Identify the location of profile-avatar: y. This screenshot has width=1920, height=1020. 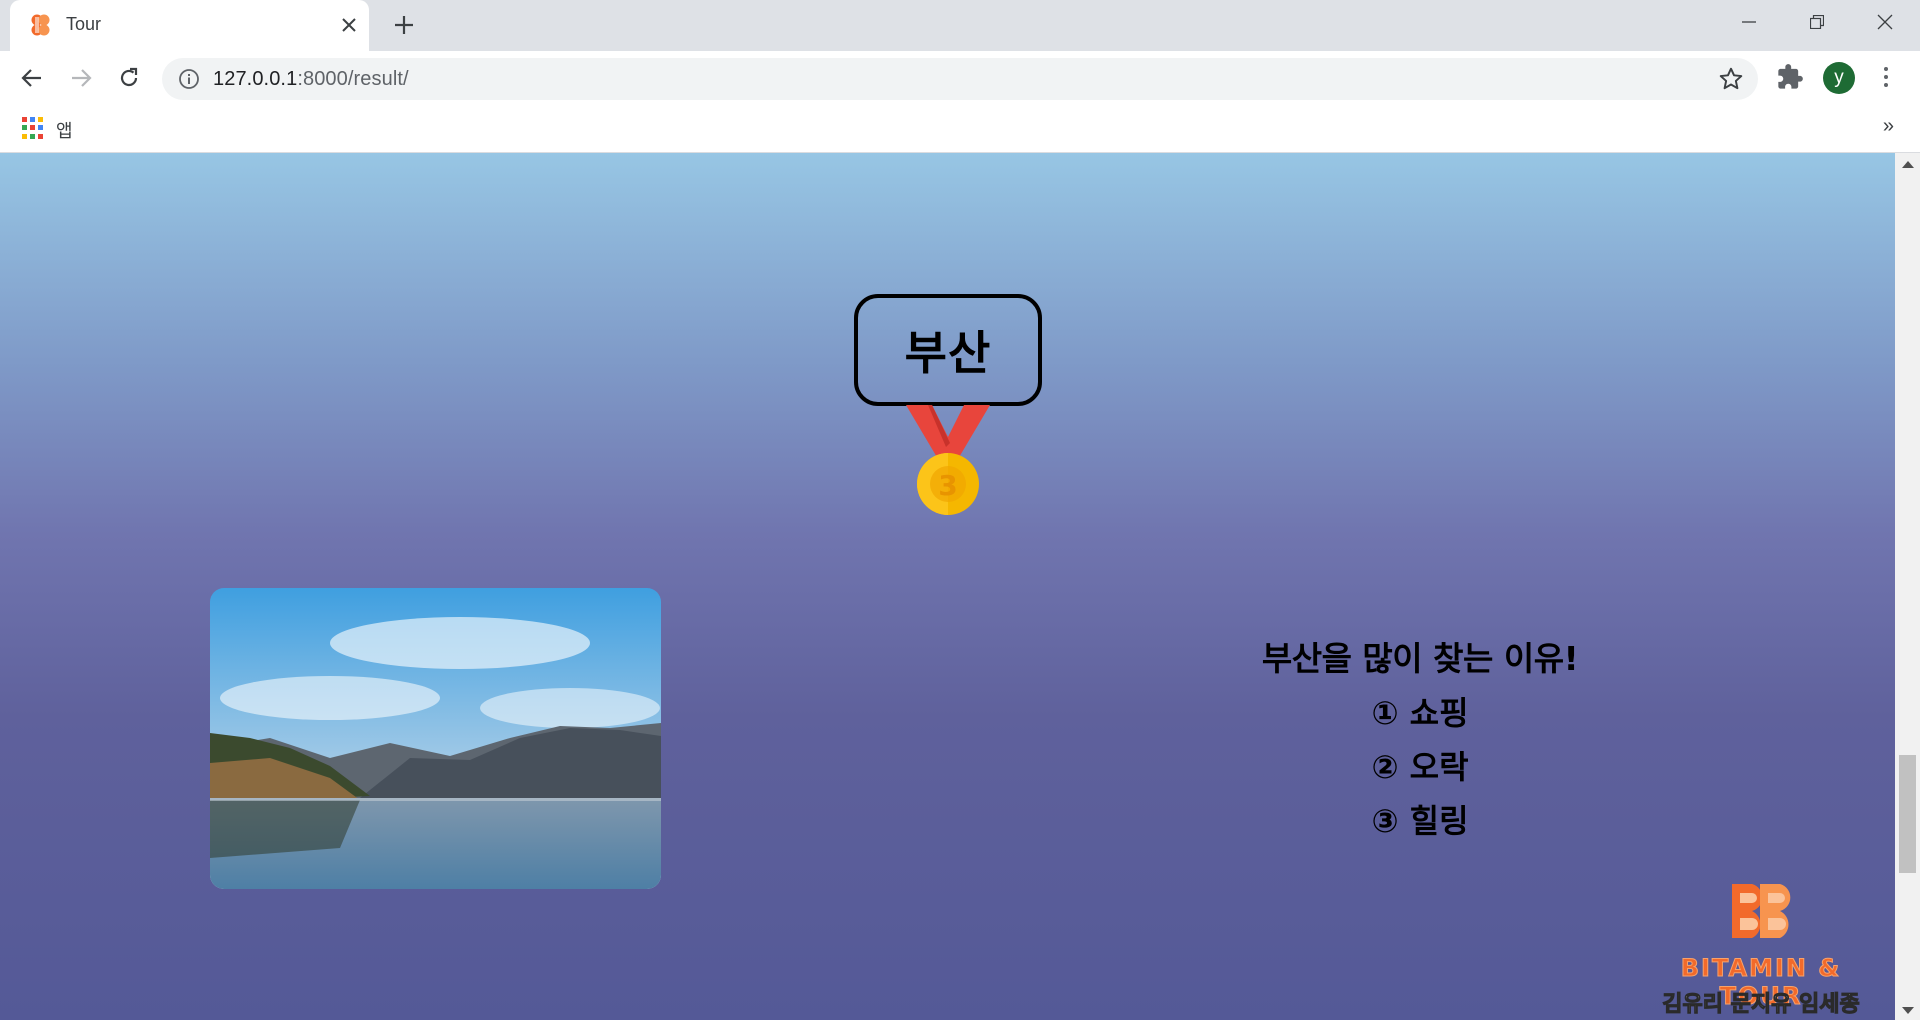
(1839, 78).